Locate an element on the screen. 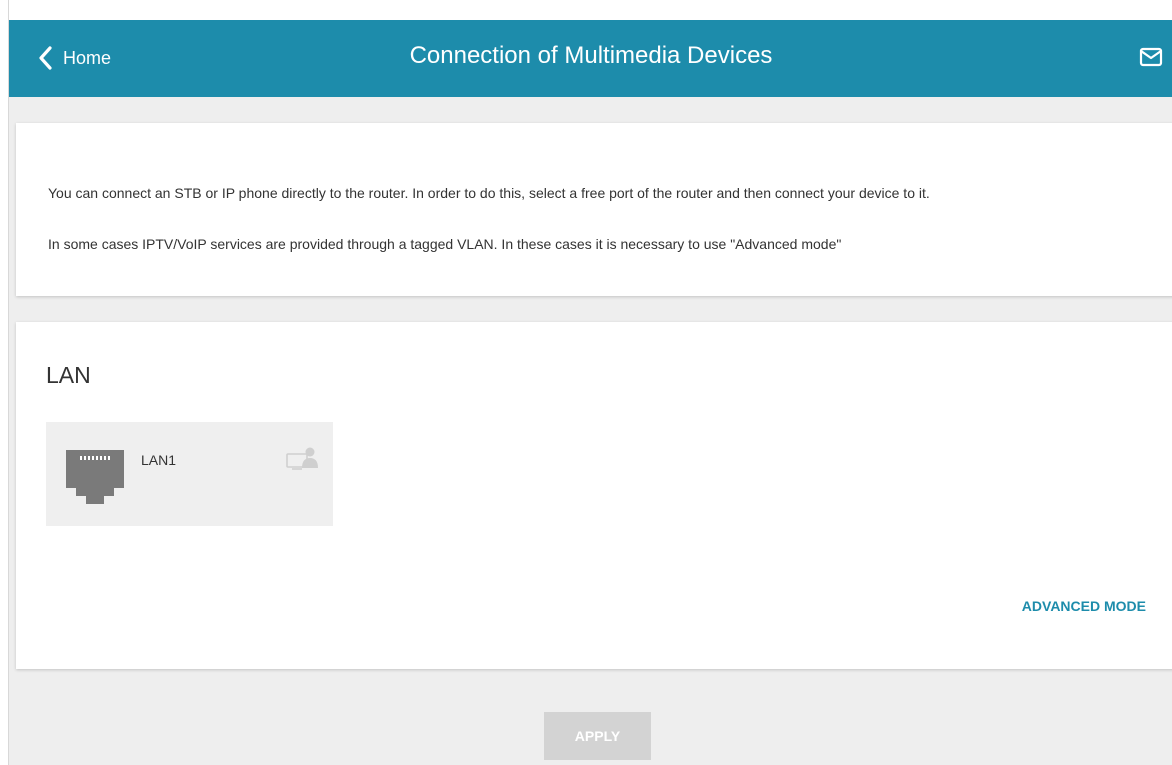 The width and height of the screenshot is (1172, 765). top-bar: Home Connection of Multimedia Devices is located at coordinates (590, 48).